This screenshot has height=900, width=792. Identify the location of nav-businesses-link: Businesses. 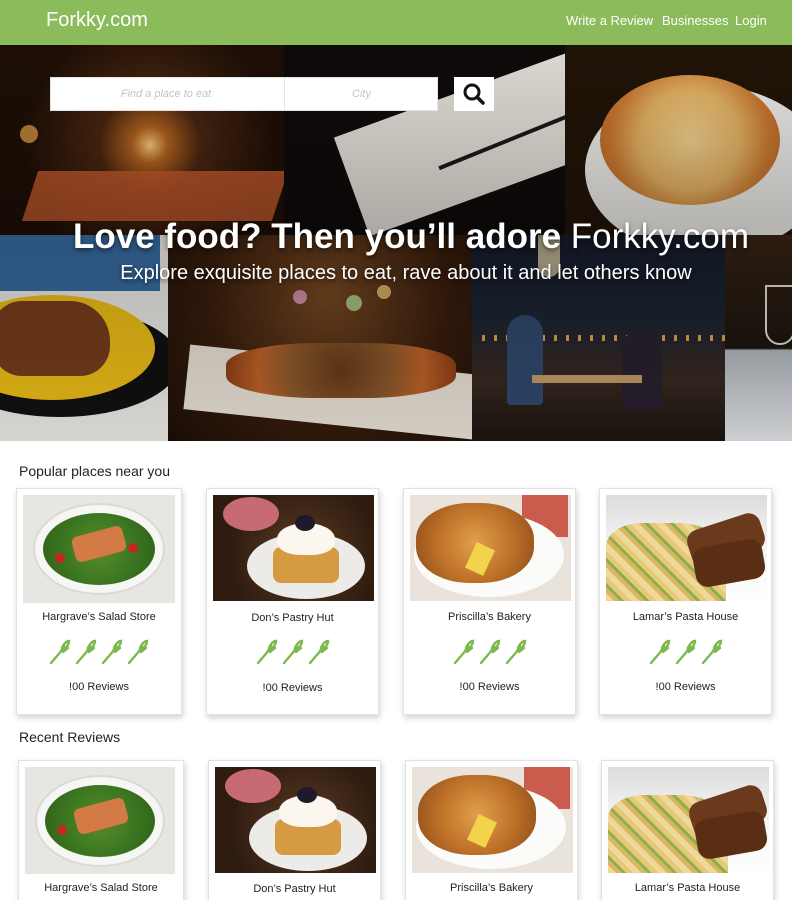
(695, 20).